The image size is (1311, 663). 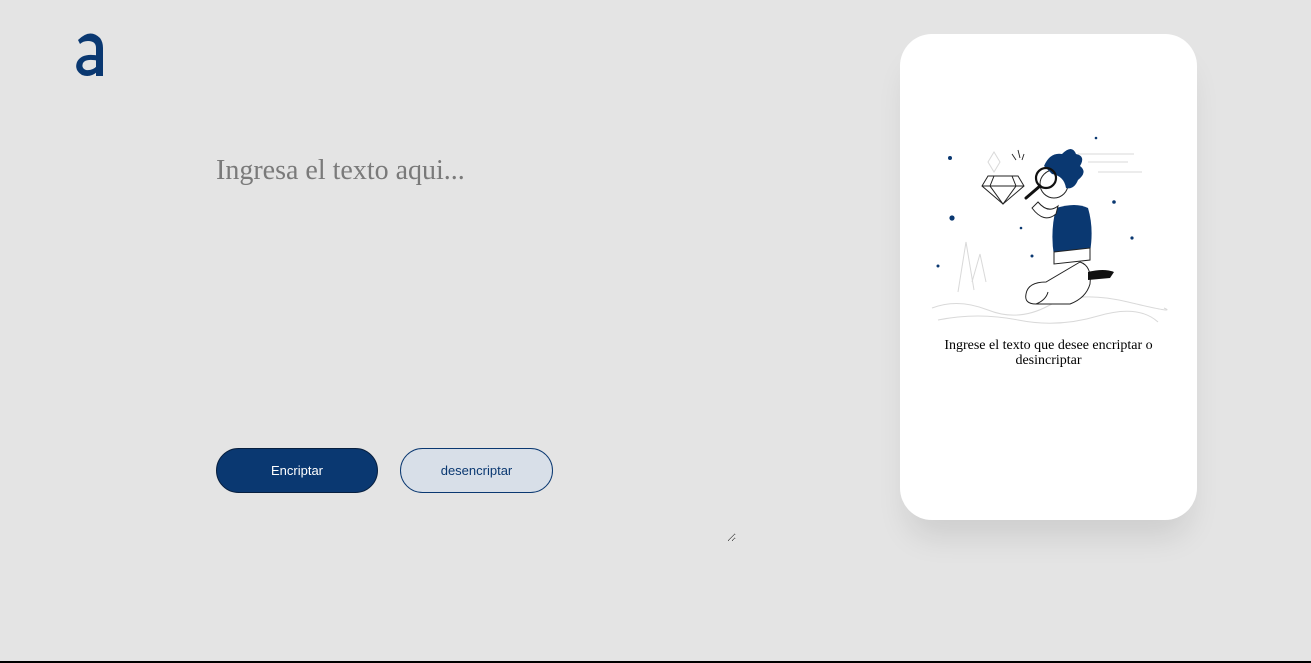 What do you see at coordinates (297, 470) in the screenshot?
I see `encrypt-button: Encriptar` at bounding box center [297, 470].